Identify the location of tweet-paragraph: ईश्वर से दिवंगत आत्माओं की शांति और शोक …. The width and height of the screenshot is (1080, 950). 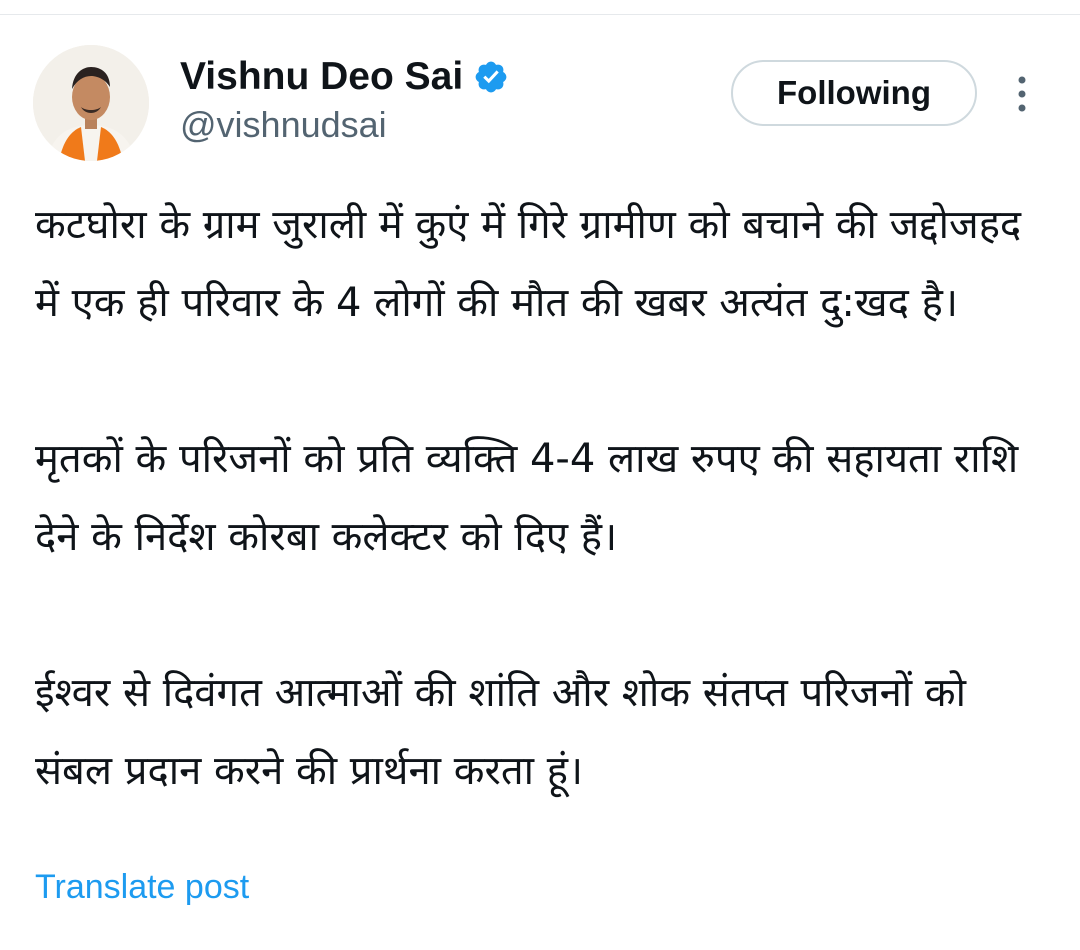
(500, 732).